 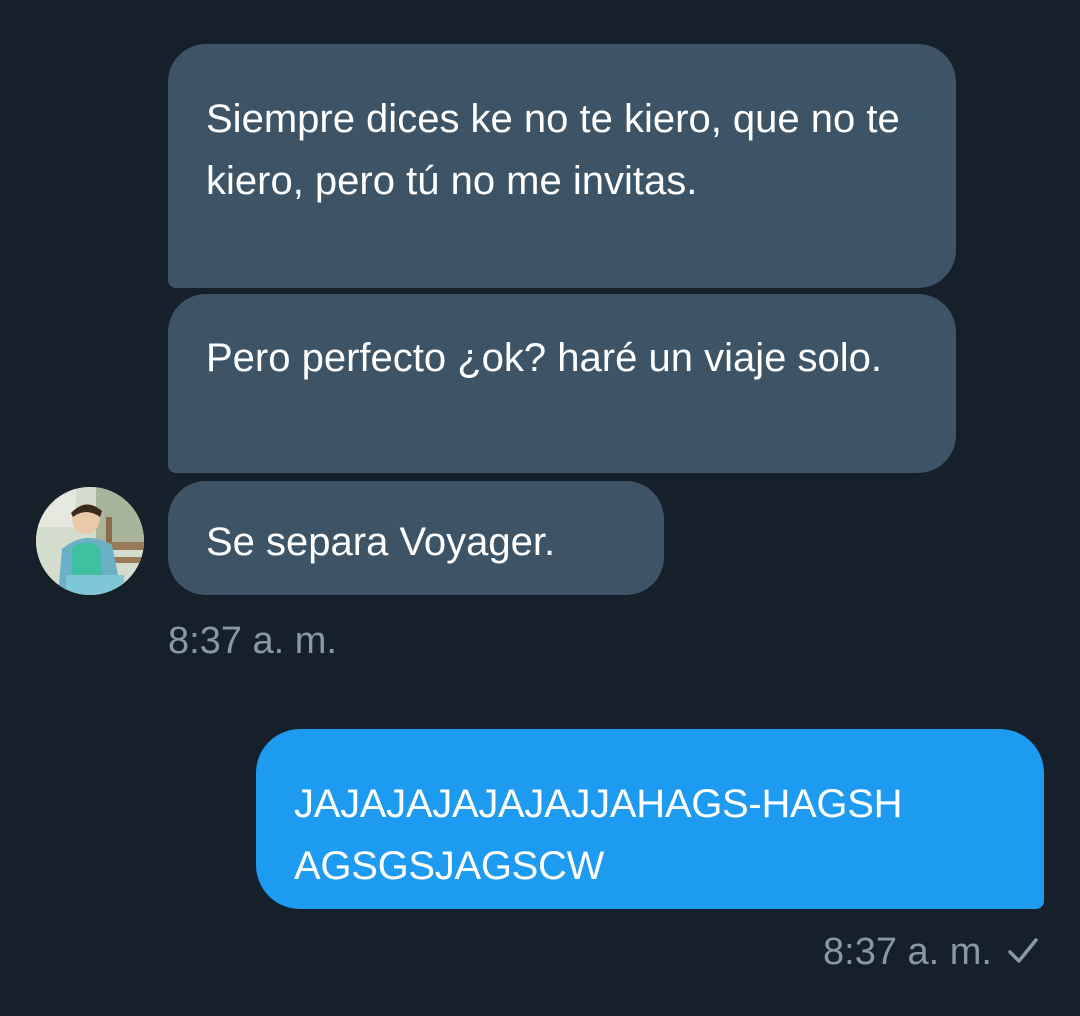 I want to click on received-message-bubble: Pero perfecto ¿ok? haré un viaje solo., so click(x=562, y=383).